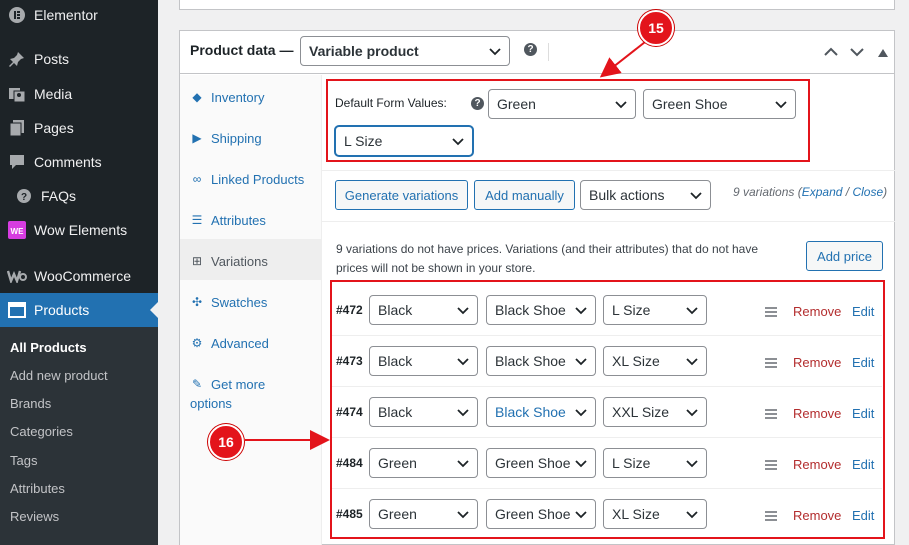  I want to click on tab-label: Shipping, so click(236, 138).